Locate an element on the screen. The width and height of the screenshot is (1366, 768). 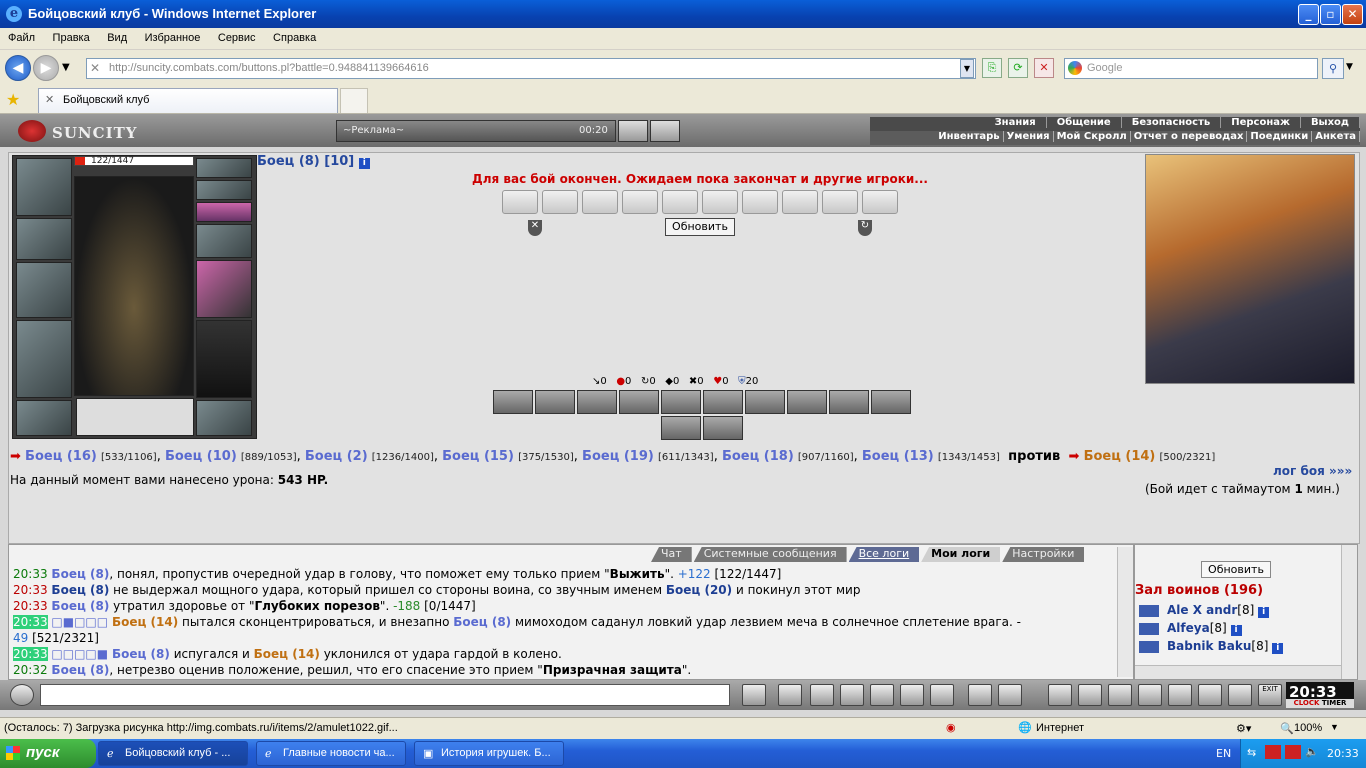
menu-favorites: Избранное is located at coordinates (172, 36).